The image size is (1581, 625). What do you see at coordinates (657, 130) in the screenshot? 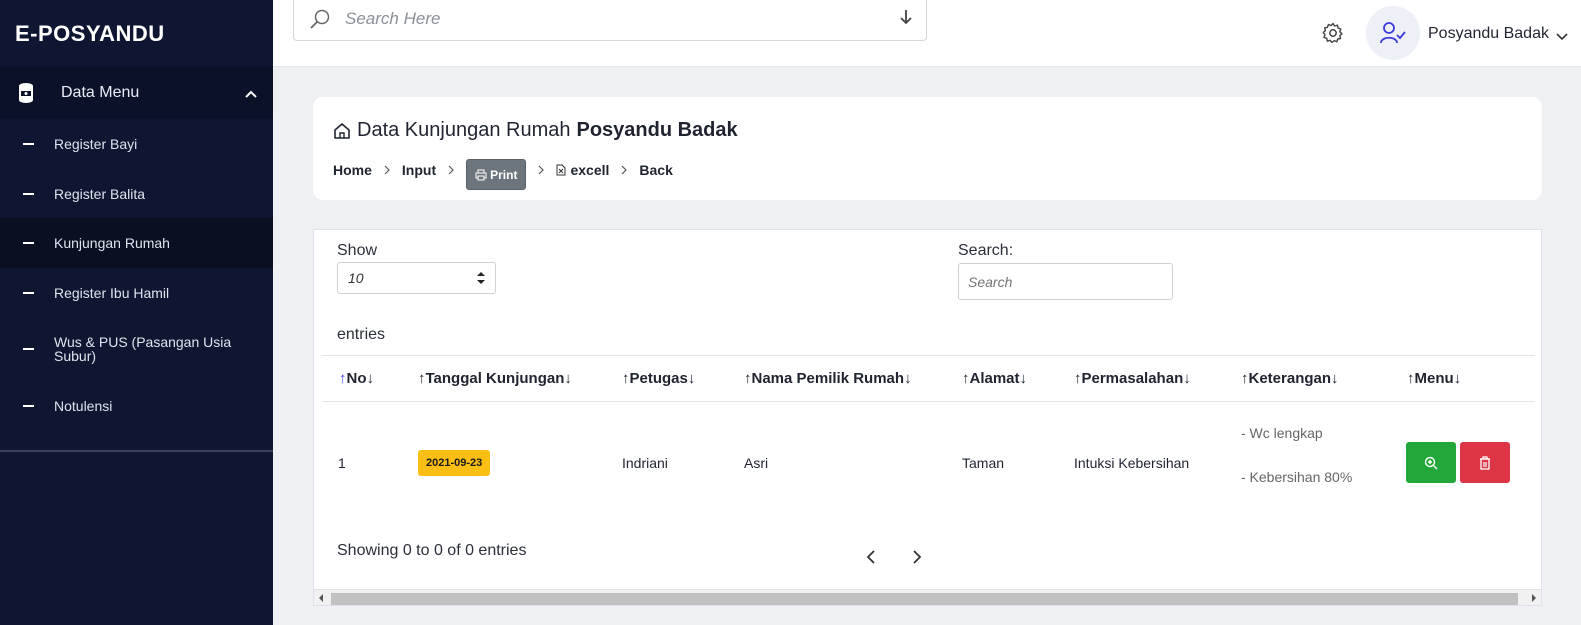
I see `page-title-bold: Posyandu Badak` at bounding box center [657, 130].